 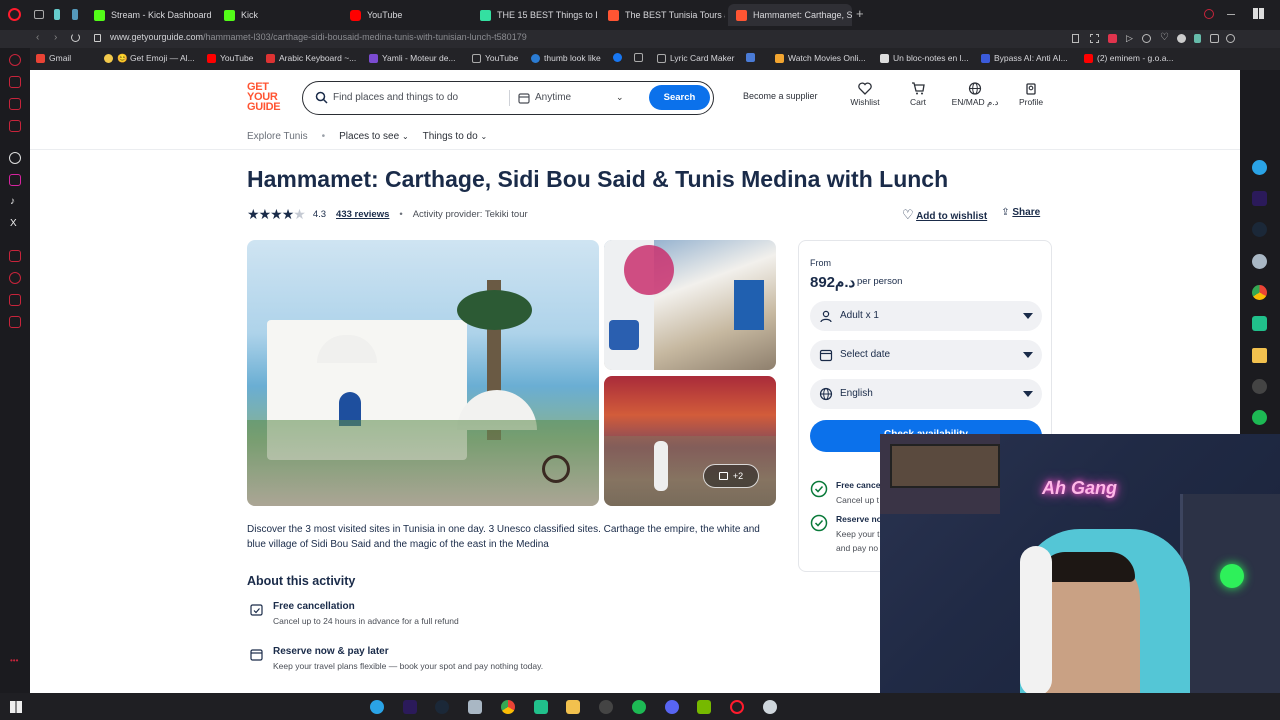 What do you see at coordinates (690, 441) in the screenshot?
I see `photo-medina-market: +2` at bounding box center [690, 441].